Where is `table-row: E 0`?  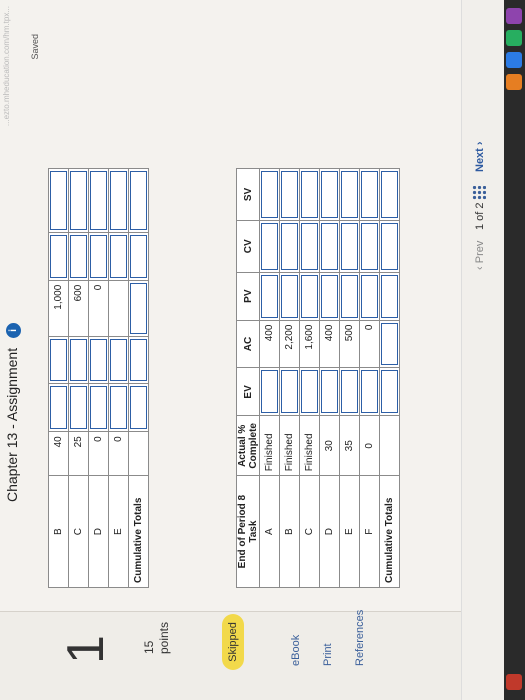 table-row: E 0 is located at coordinates (118, 378).